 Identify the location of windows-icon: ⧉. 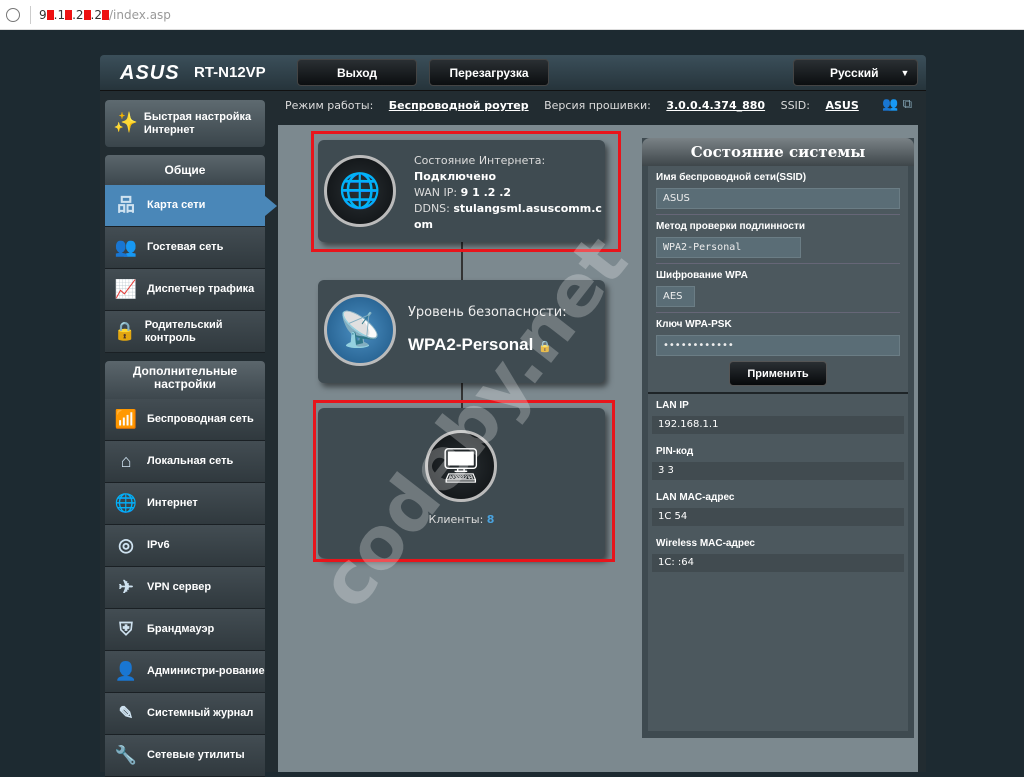
(907, 104).